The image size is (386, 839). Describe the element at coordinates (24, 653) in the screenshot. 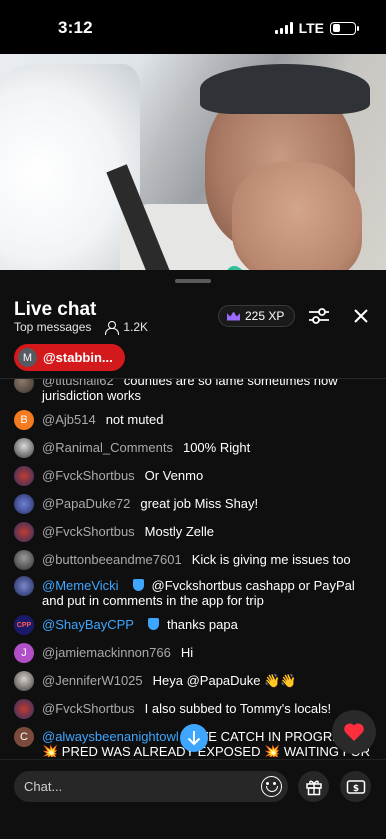

I see `user-avatar: J` at that location.